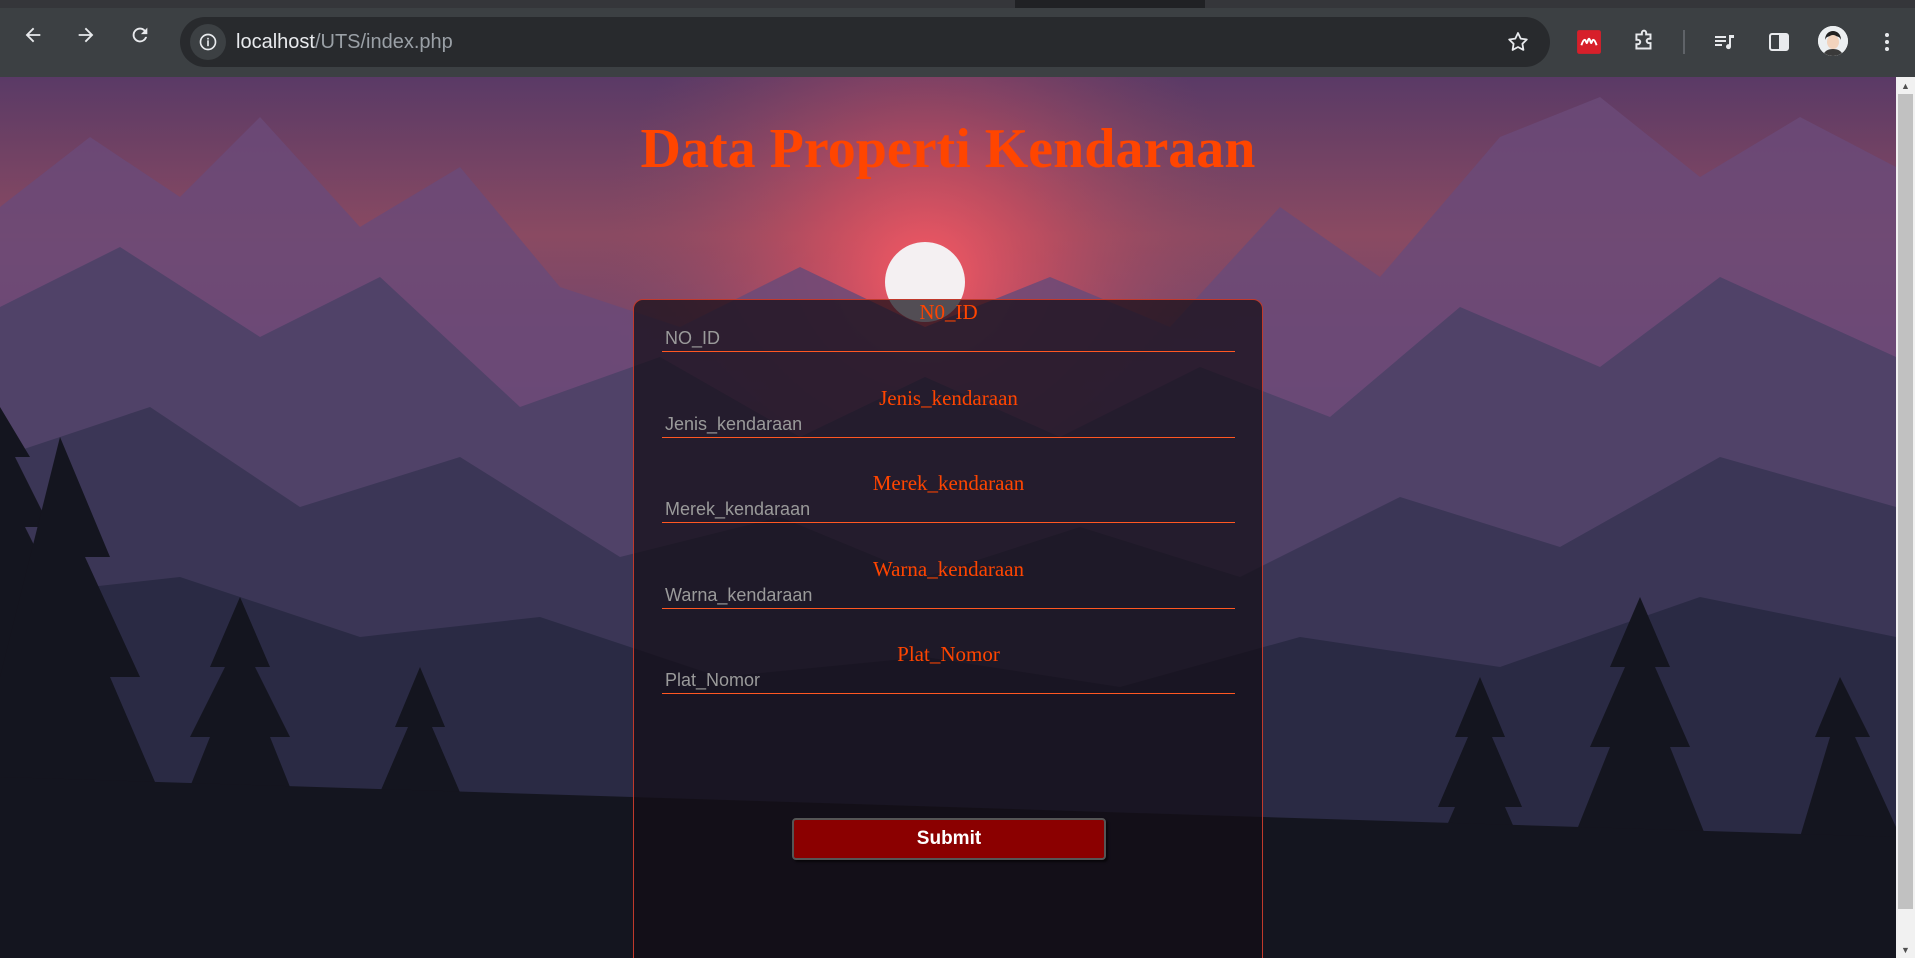 The height and width of the screenshot is (958, 1915). I want to click on arrow-right-icon, so click(86, 35).